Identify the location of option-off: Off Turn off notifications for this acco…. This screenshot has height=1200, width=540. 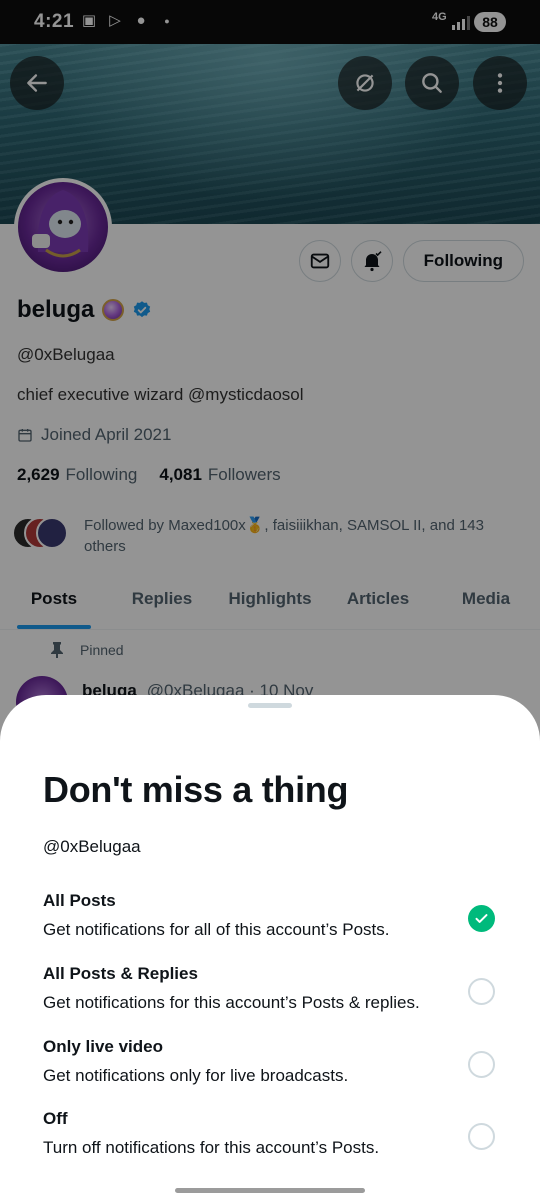
(270, 1142).